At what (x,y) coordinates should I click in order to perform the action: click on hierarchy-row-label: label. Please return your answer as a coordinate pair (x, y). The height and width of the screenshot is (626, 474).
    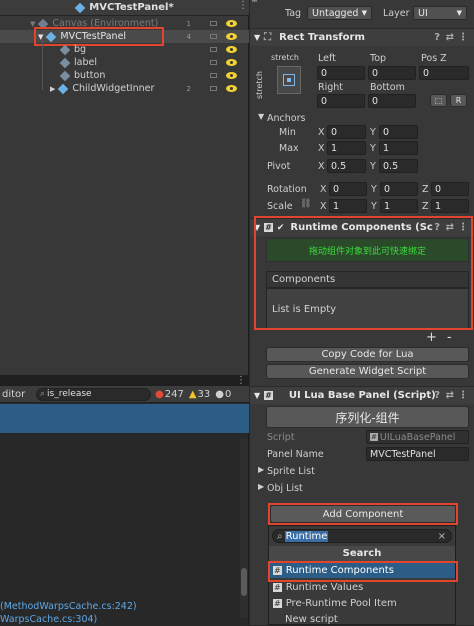
    Looking at the image, I should click on (85, 62).